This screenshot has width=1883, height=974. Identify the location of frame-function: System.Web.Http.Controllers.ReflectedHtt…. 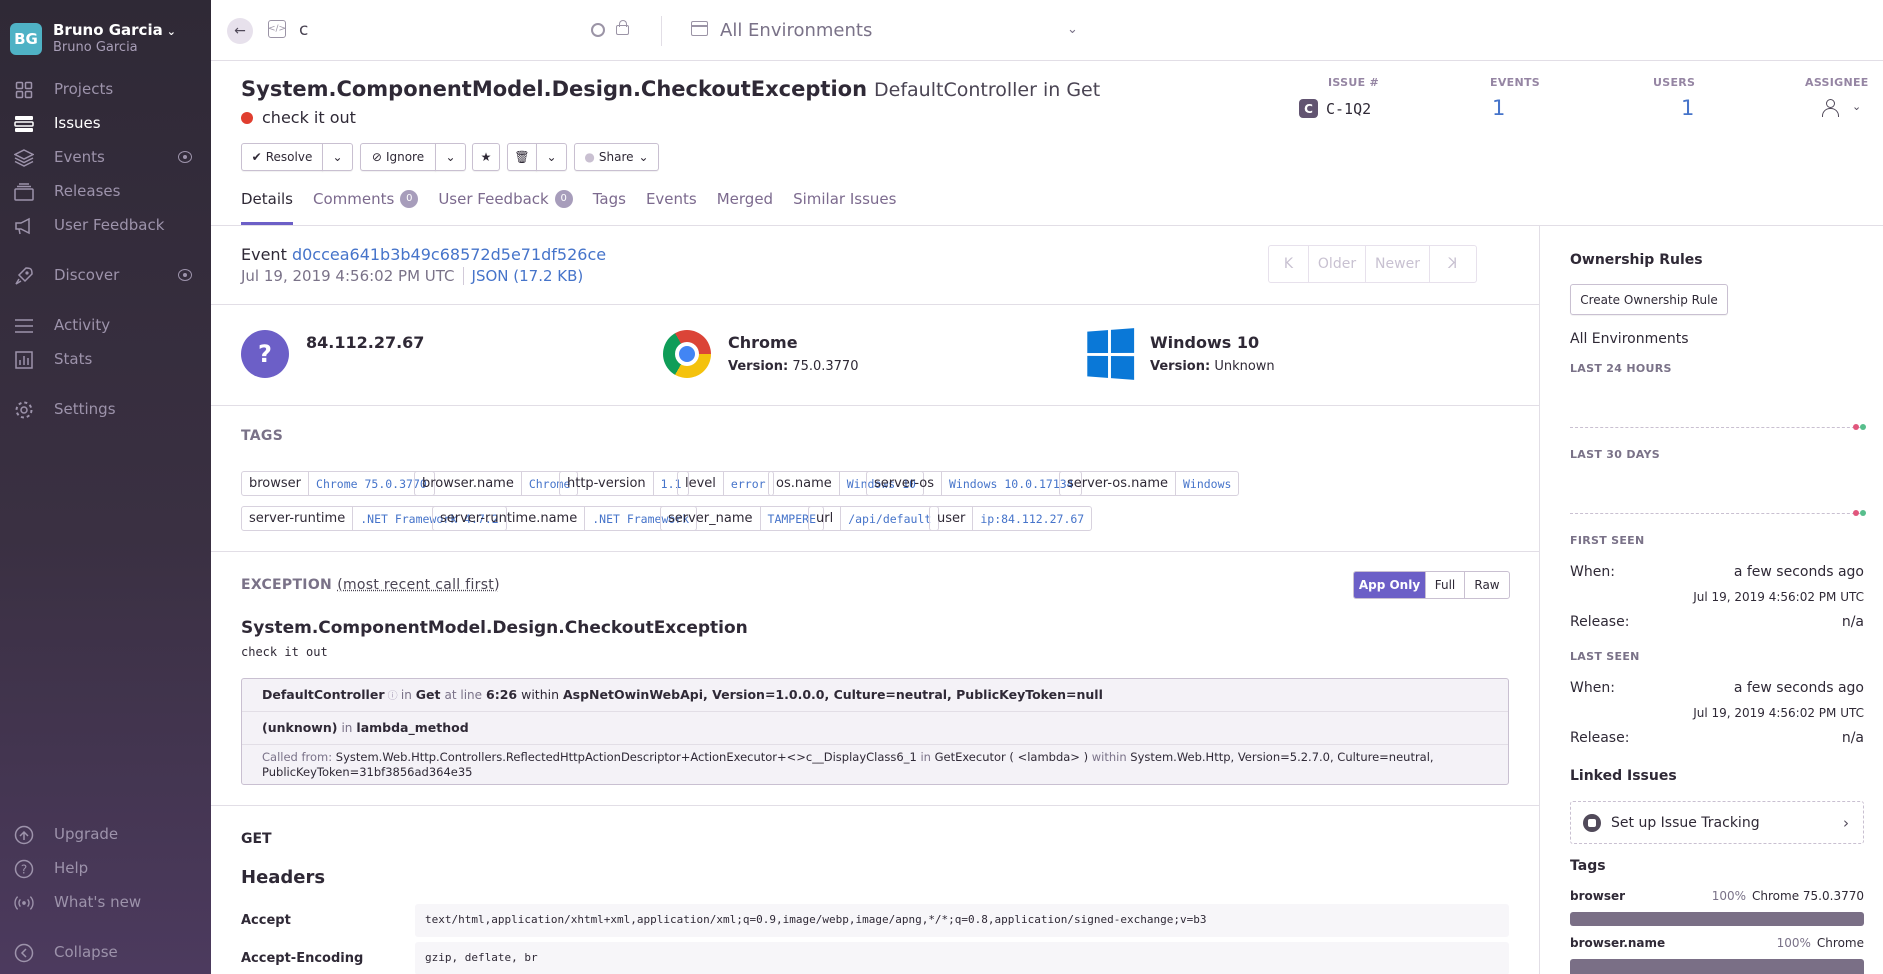
(626, 757).